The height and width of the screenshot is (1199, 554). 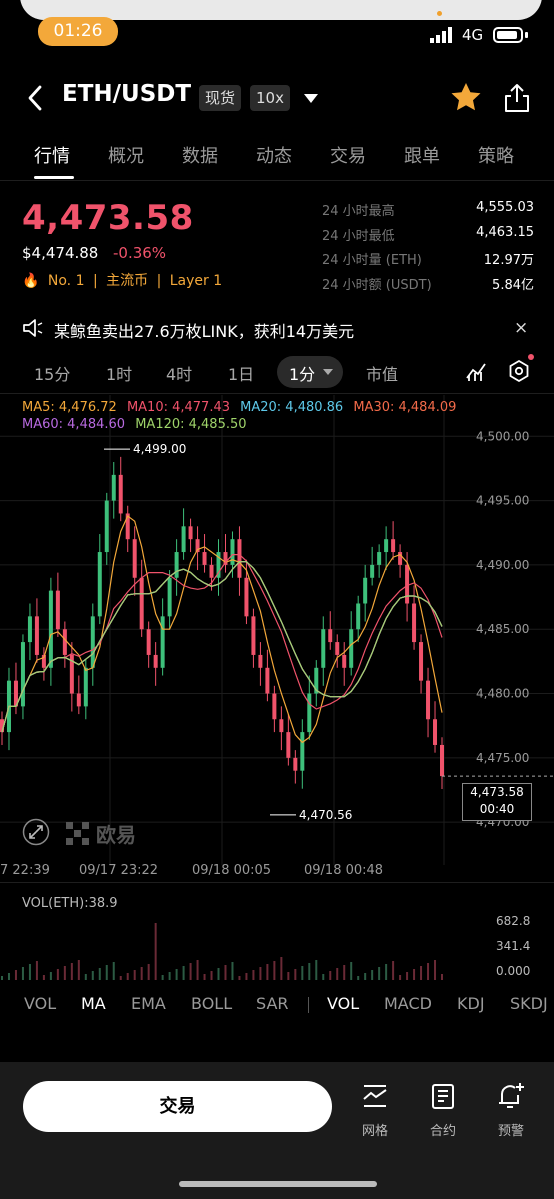 I want to click on news-ticker: 某鲸鱼卖出27.6万枚LINK，获利14万美元 ×, so click(x=277, y=329).